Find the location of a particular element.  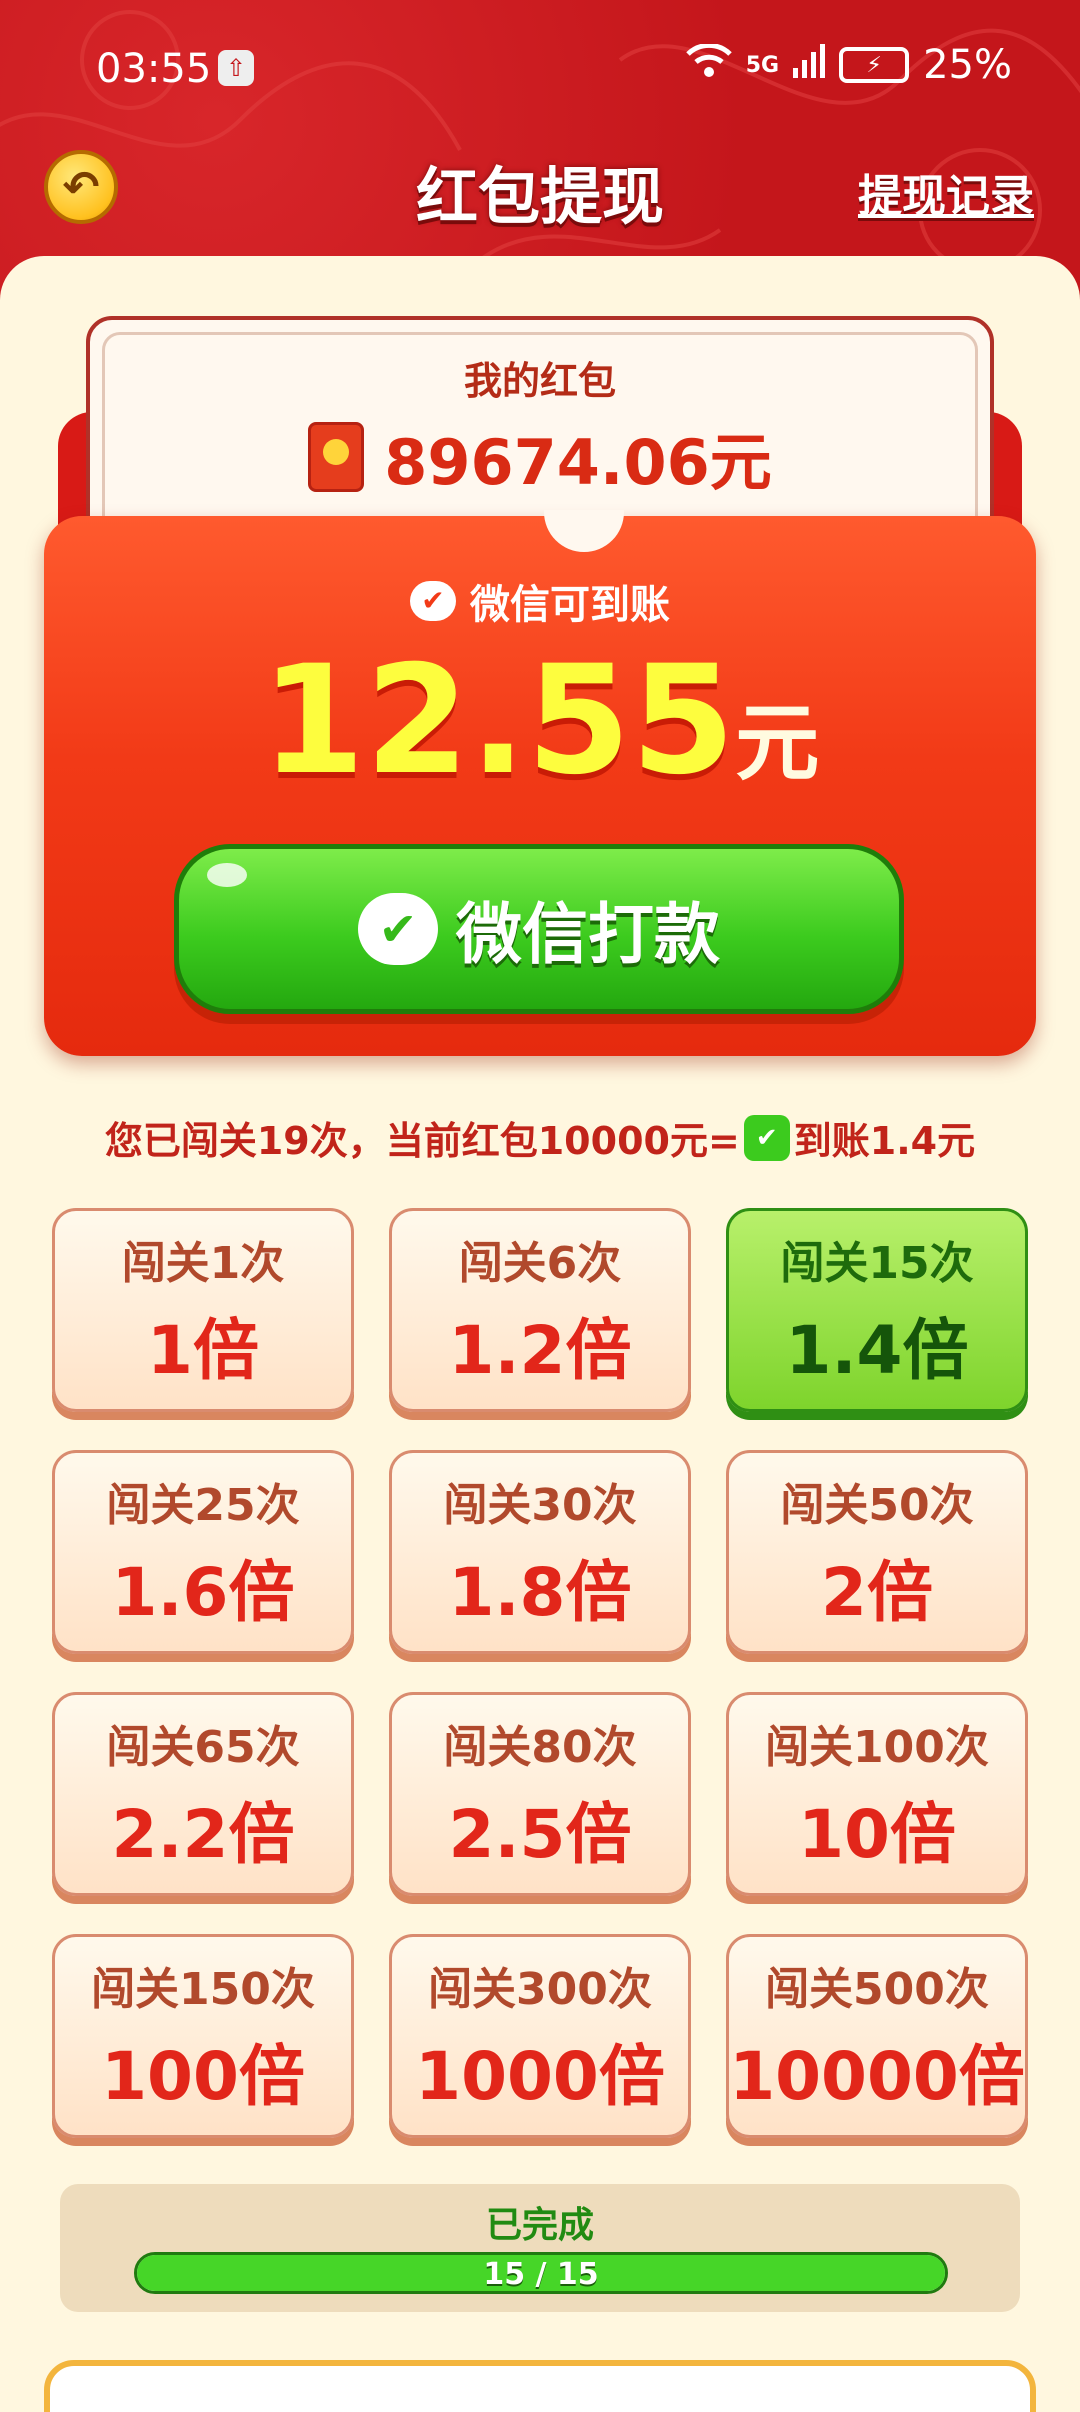

tier-tile: 闯关300次 1000倍 is located at coordinates (540, 2036).